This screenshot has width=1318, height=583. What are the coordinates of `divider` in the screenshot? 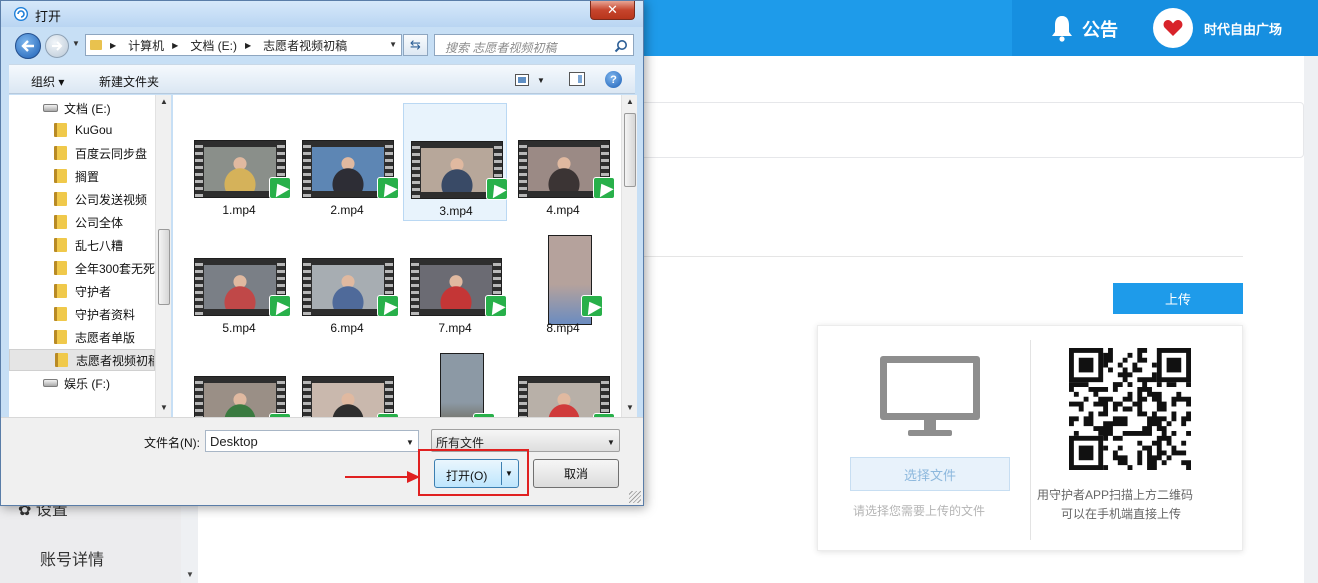 It's located at (941, 256).